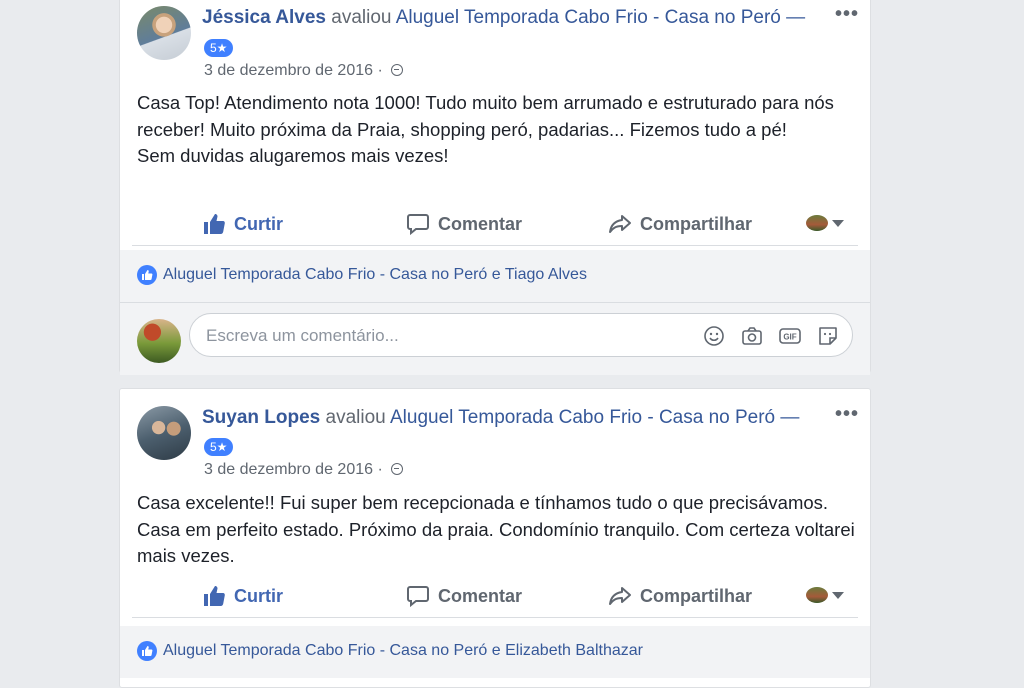 This screenshot has height=688, width=1024. I want to click on author-name: Jéssica Alves, so click(264, 17).